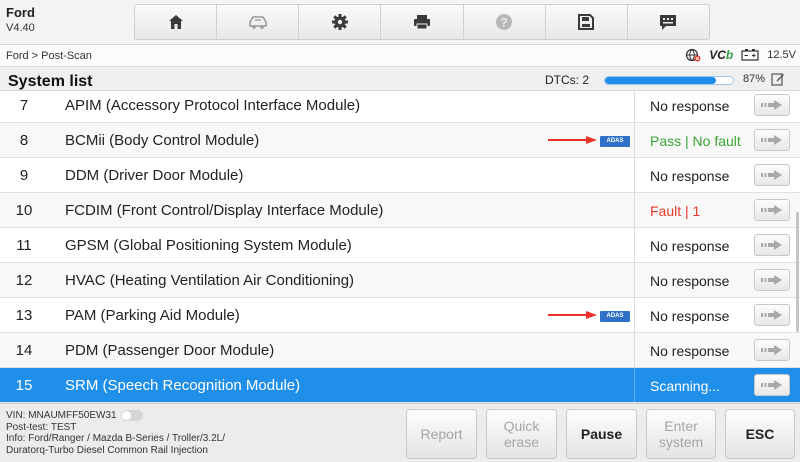  I want to click on quick-erase-label: Quick erase, so click(522, 434).